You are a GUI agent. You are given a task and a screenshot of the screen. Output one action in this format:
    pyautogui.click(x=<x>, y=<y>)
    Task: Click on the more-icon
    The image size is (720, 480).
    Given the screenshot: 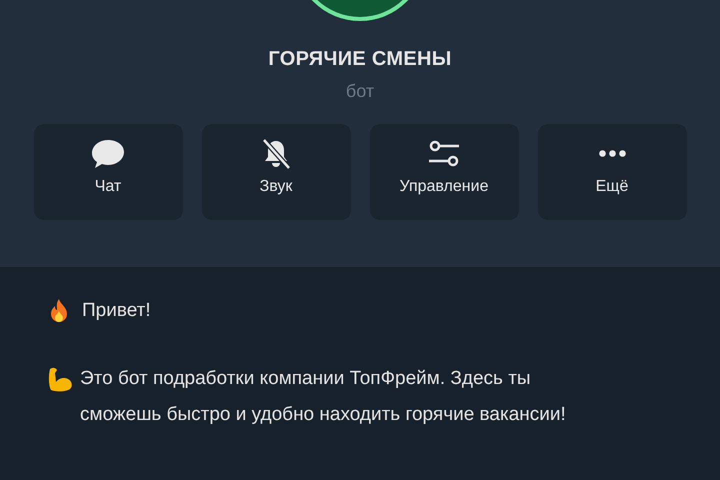 What is the action you would take?
    pyautogui.click(x=612, y=153)
    